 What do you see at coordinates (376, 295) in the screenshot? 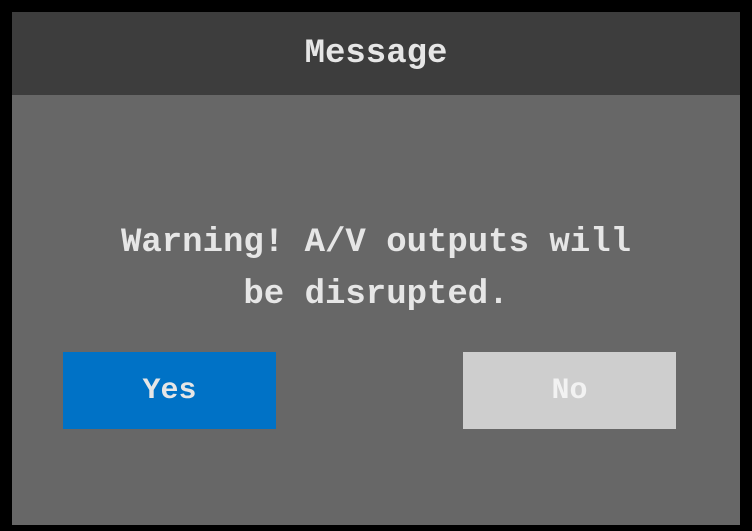
I see `message-line-2: be disrupted.` at bounding box center [376, 295].